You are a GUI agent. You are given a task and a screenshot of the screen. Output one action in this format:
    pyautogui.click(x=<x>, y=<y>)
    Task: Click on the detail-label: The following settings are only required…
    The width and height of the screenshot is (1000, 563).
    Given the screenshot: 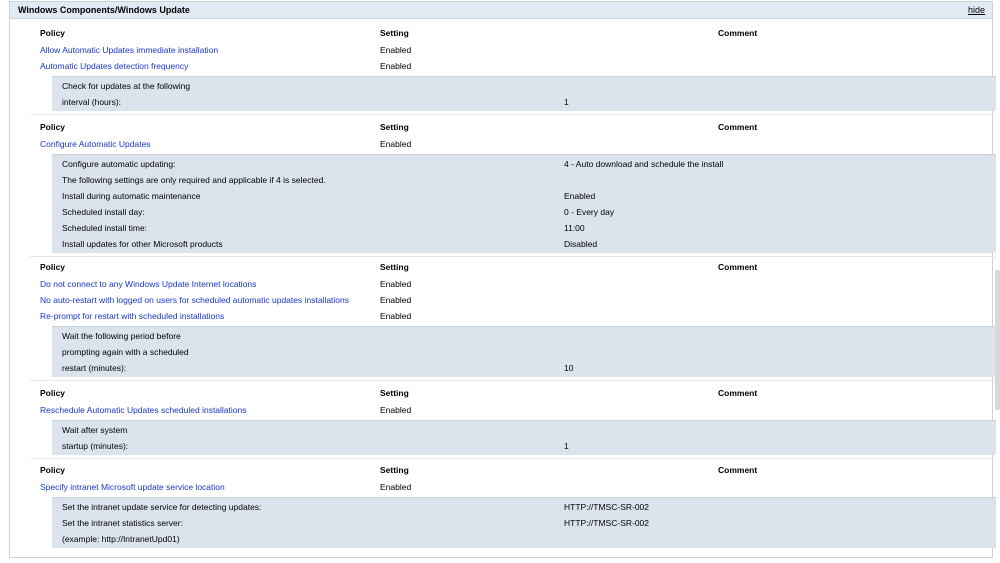 What is the action you would take?
    pyautogui.click(x=194, y=180)
    